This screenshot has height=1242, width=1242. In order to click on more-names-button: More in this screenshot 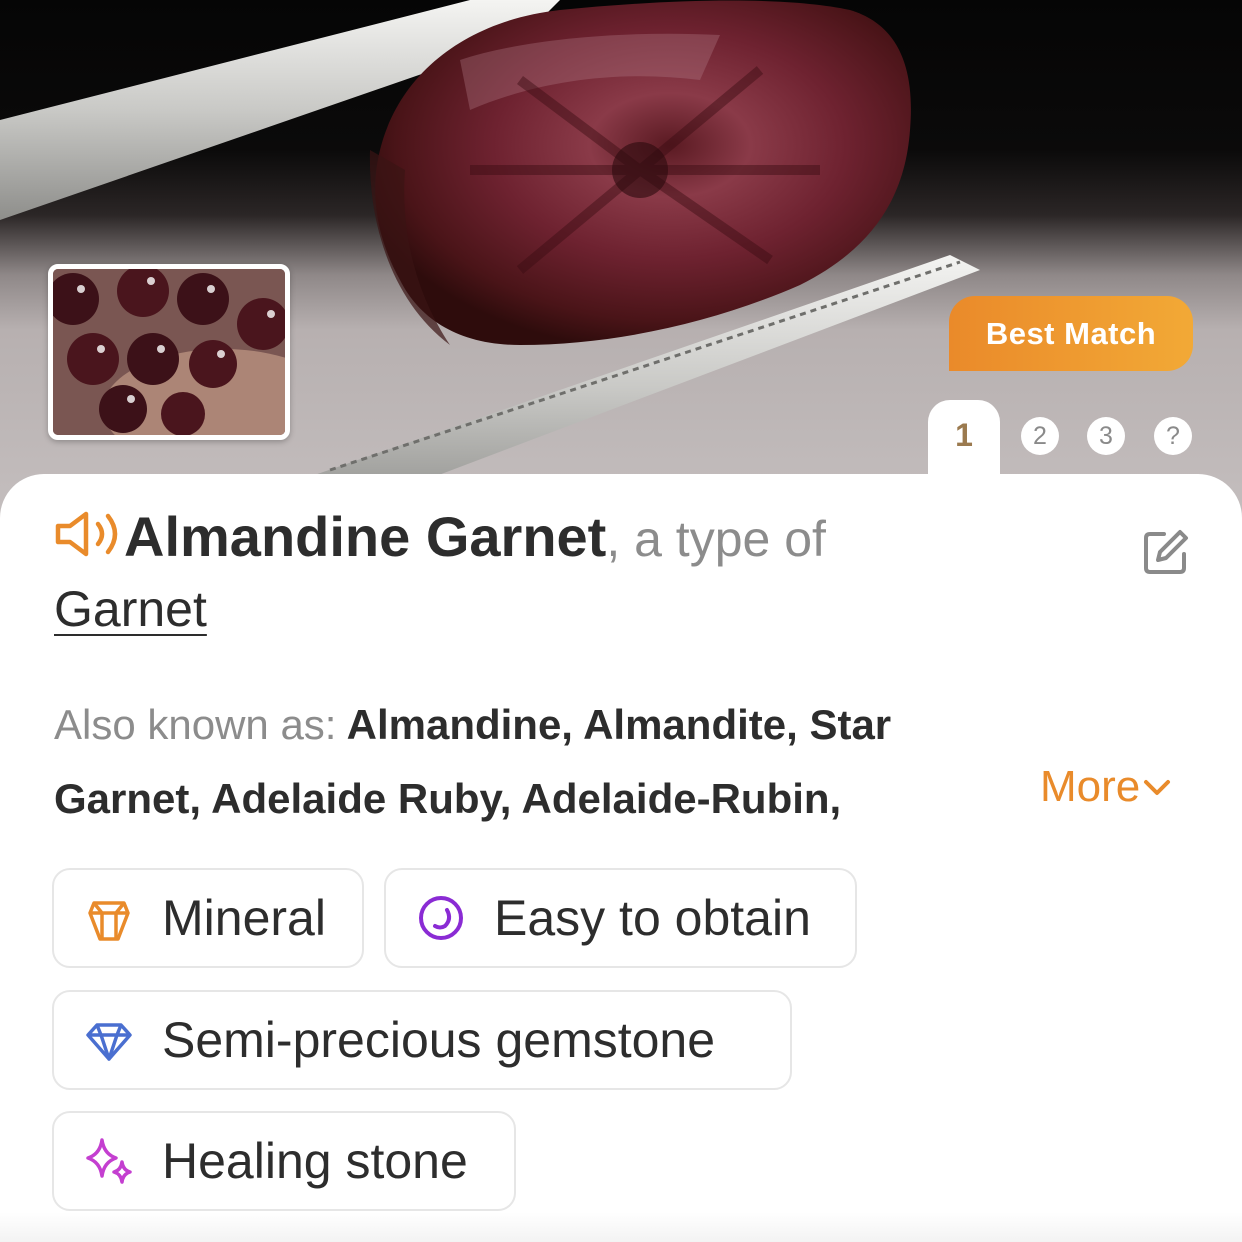, I will do `click(1107, 787)`.